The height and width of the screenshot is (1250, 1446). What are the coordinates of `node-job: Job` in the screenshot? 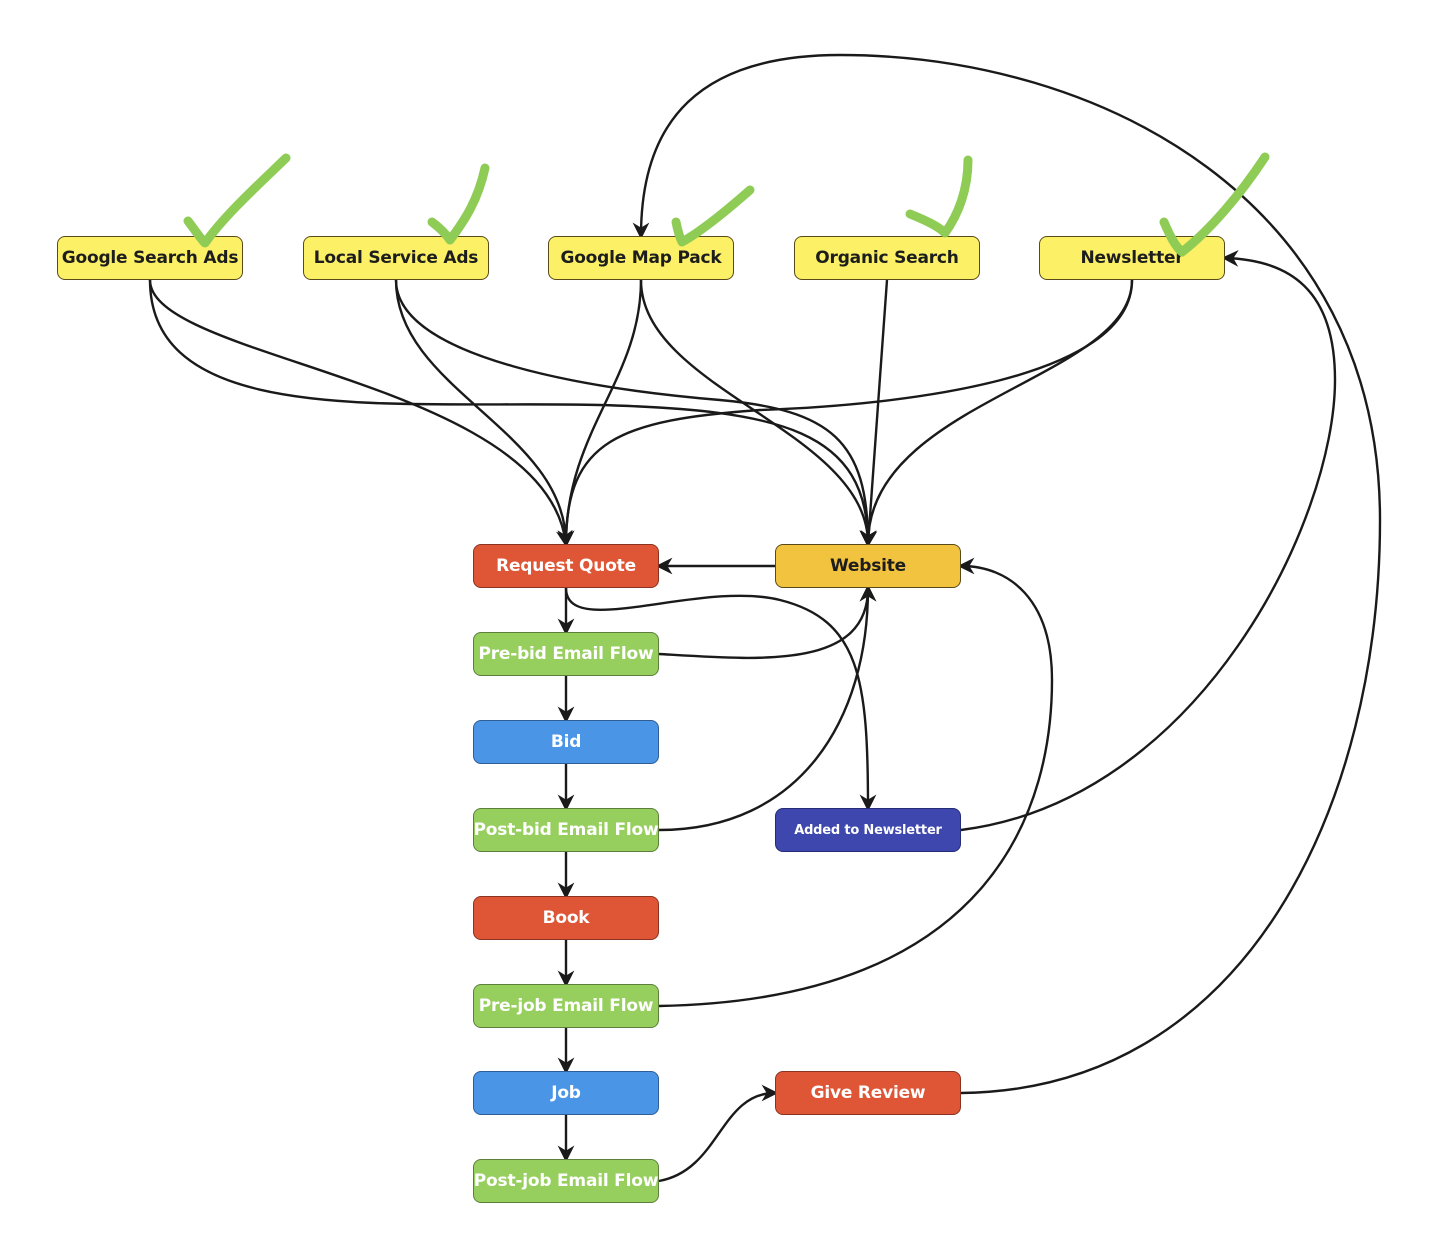 It's located at (566, 1093).